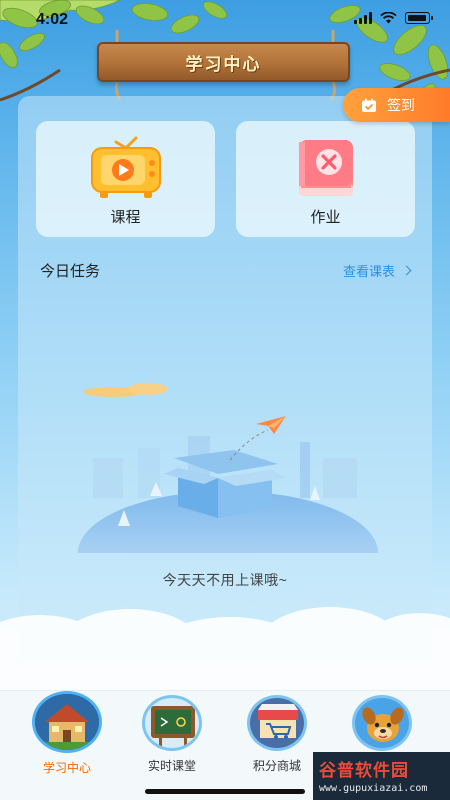 Image resolution: width=450 pixels, height=800 pixels. Describe the element at coordinates (382, 723) in the screenshot. I see `dog-avatar-icon` at that location.